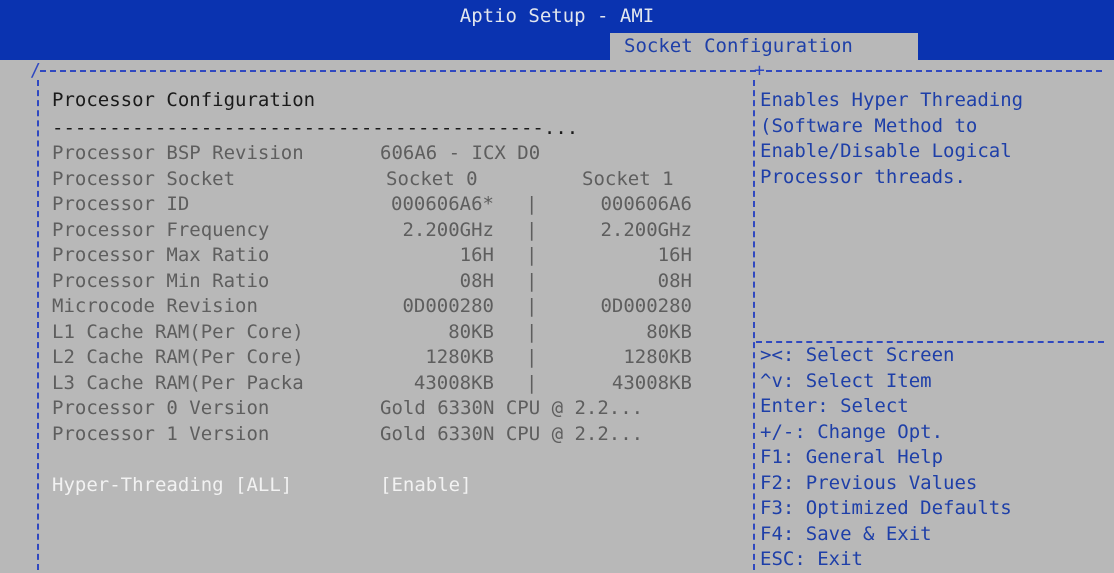 The width and height of the screenshot is (1114, 573). I want to click on socket-1-value: 2.200GHz, so click(646, 229).